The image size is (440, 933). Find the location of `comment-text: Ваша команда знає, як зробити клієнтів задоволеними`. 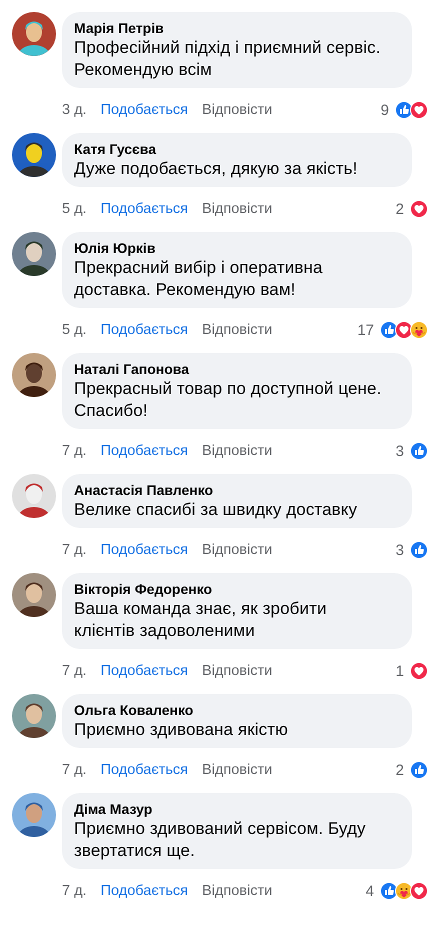

comment-text: Ваша команда знає, як зробити клієнтів задоволеними is located at coordinates (201, 620).